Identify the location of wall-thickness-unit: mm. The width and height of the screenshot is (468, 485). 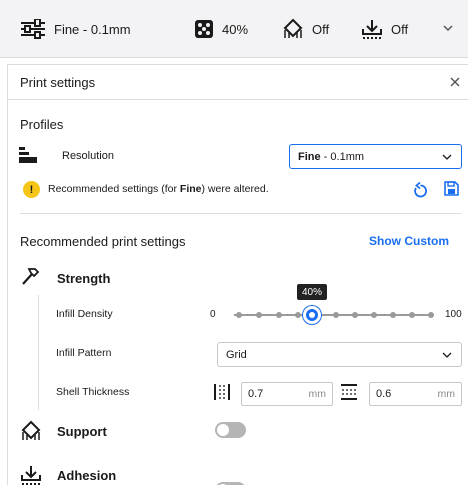
(317, 394).